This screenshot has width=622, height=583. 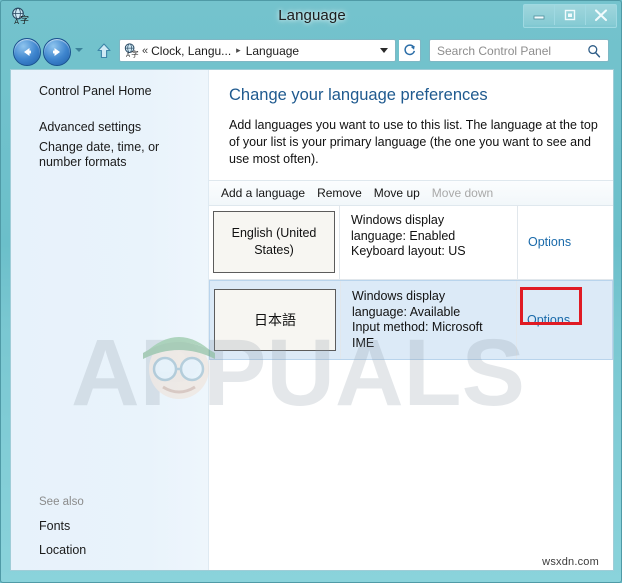 I want to click on title-bar: A 字 Language, so click(x=311, y=17).